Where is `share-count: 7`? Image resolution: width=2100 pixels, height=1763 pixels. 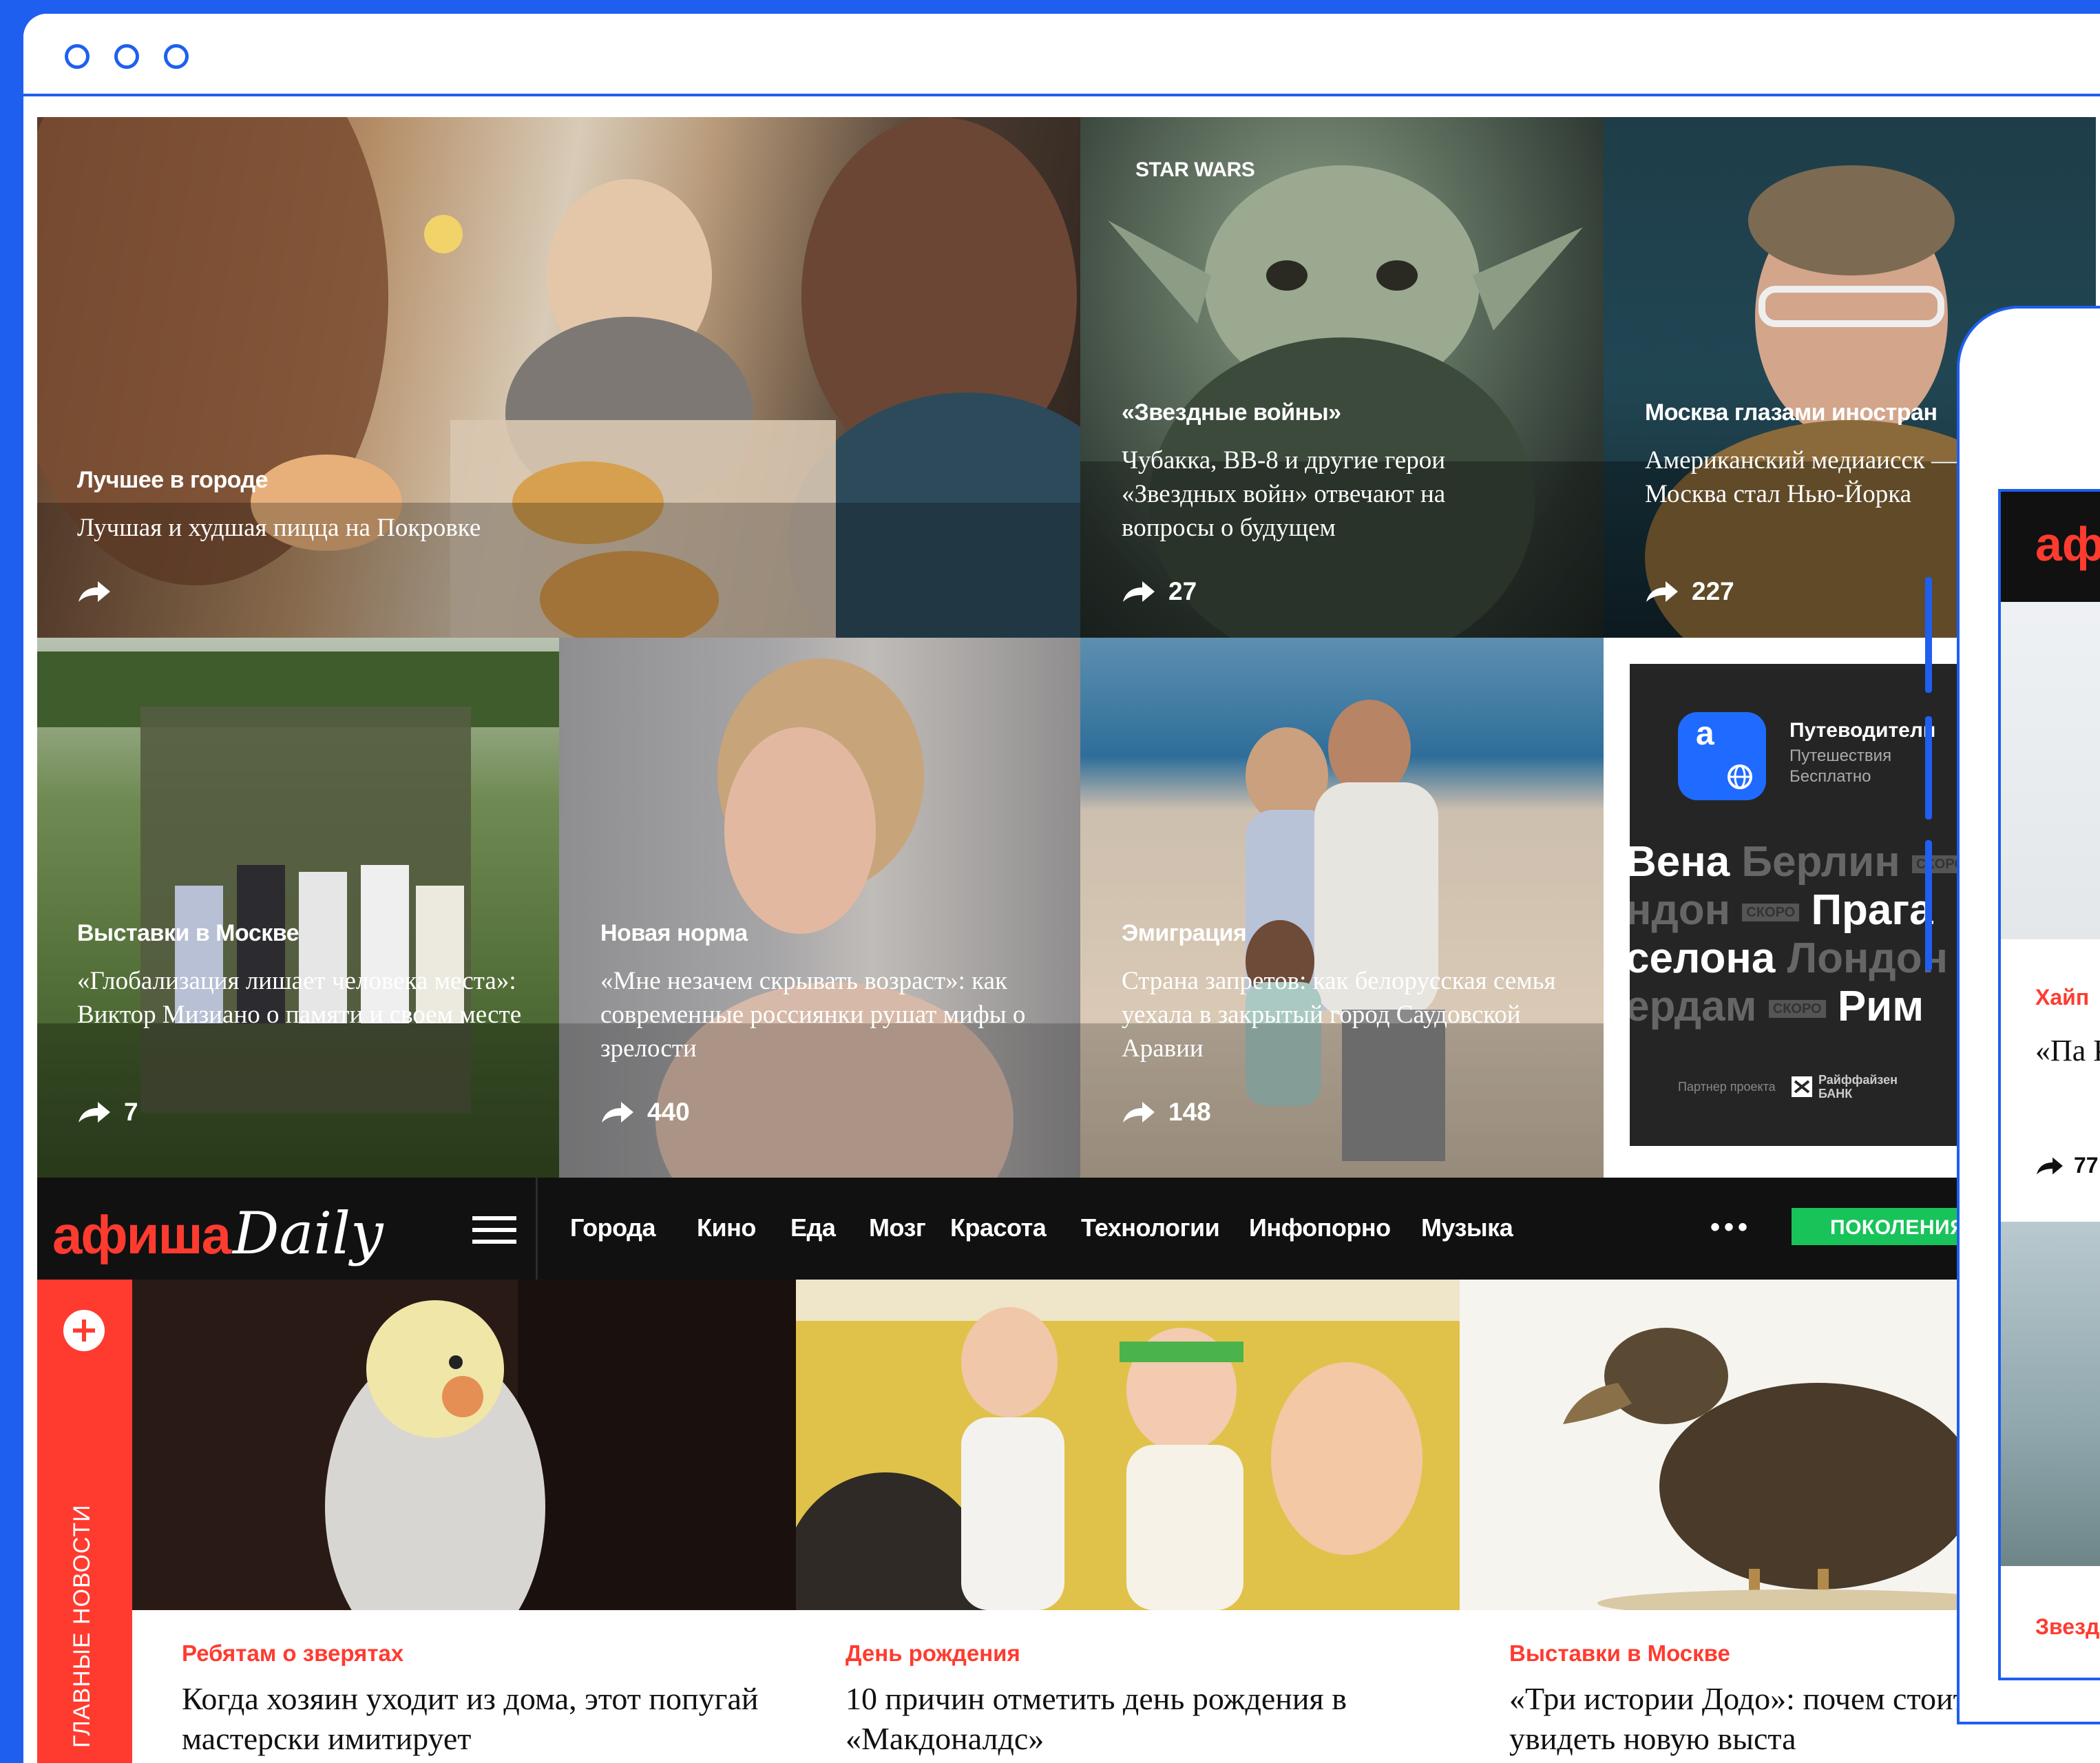 share-count: 7 is located at coordinates (131, 1112).